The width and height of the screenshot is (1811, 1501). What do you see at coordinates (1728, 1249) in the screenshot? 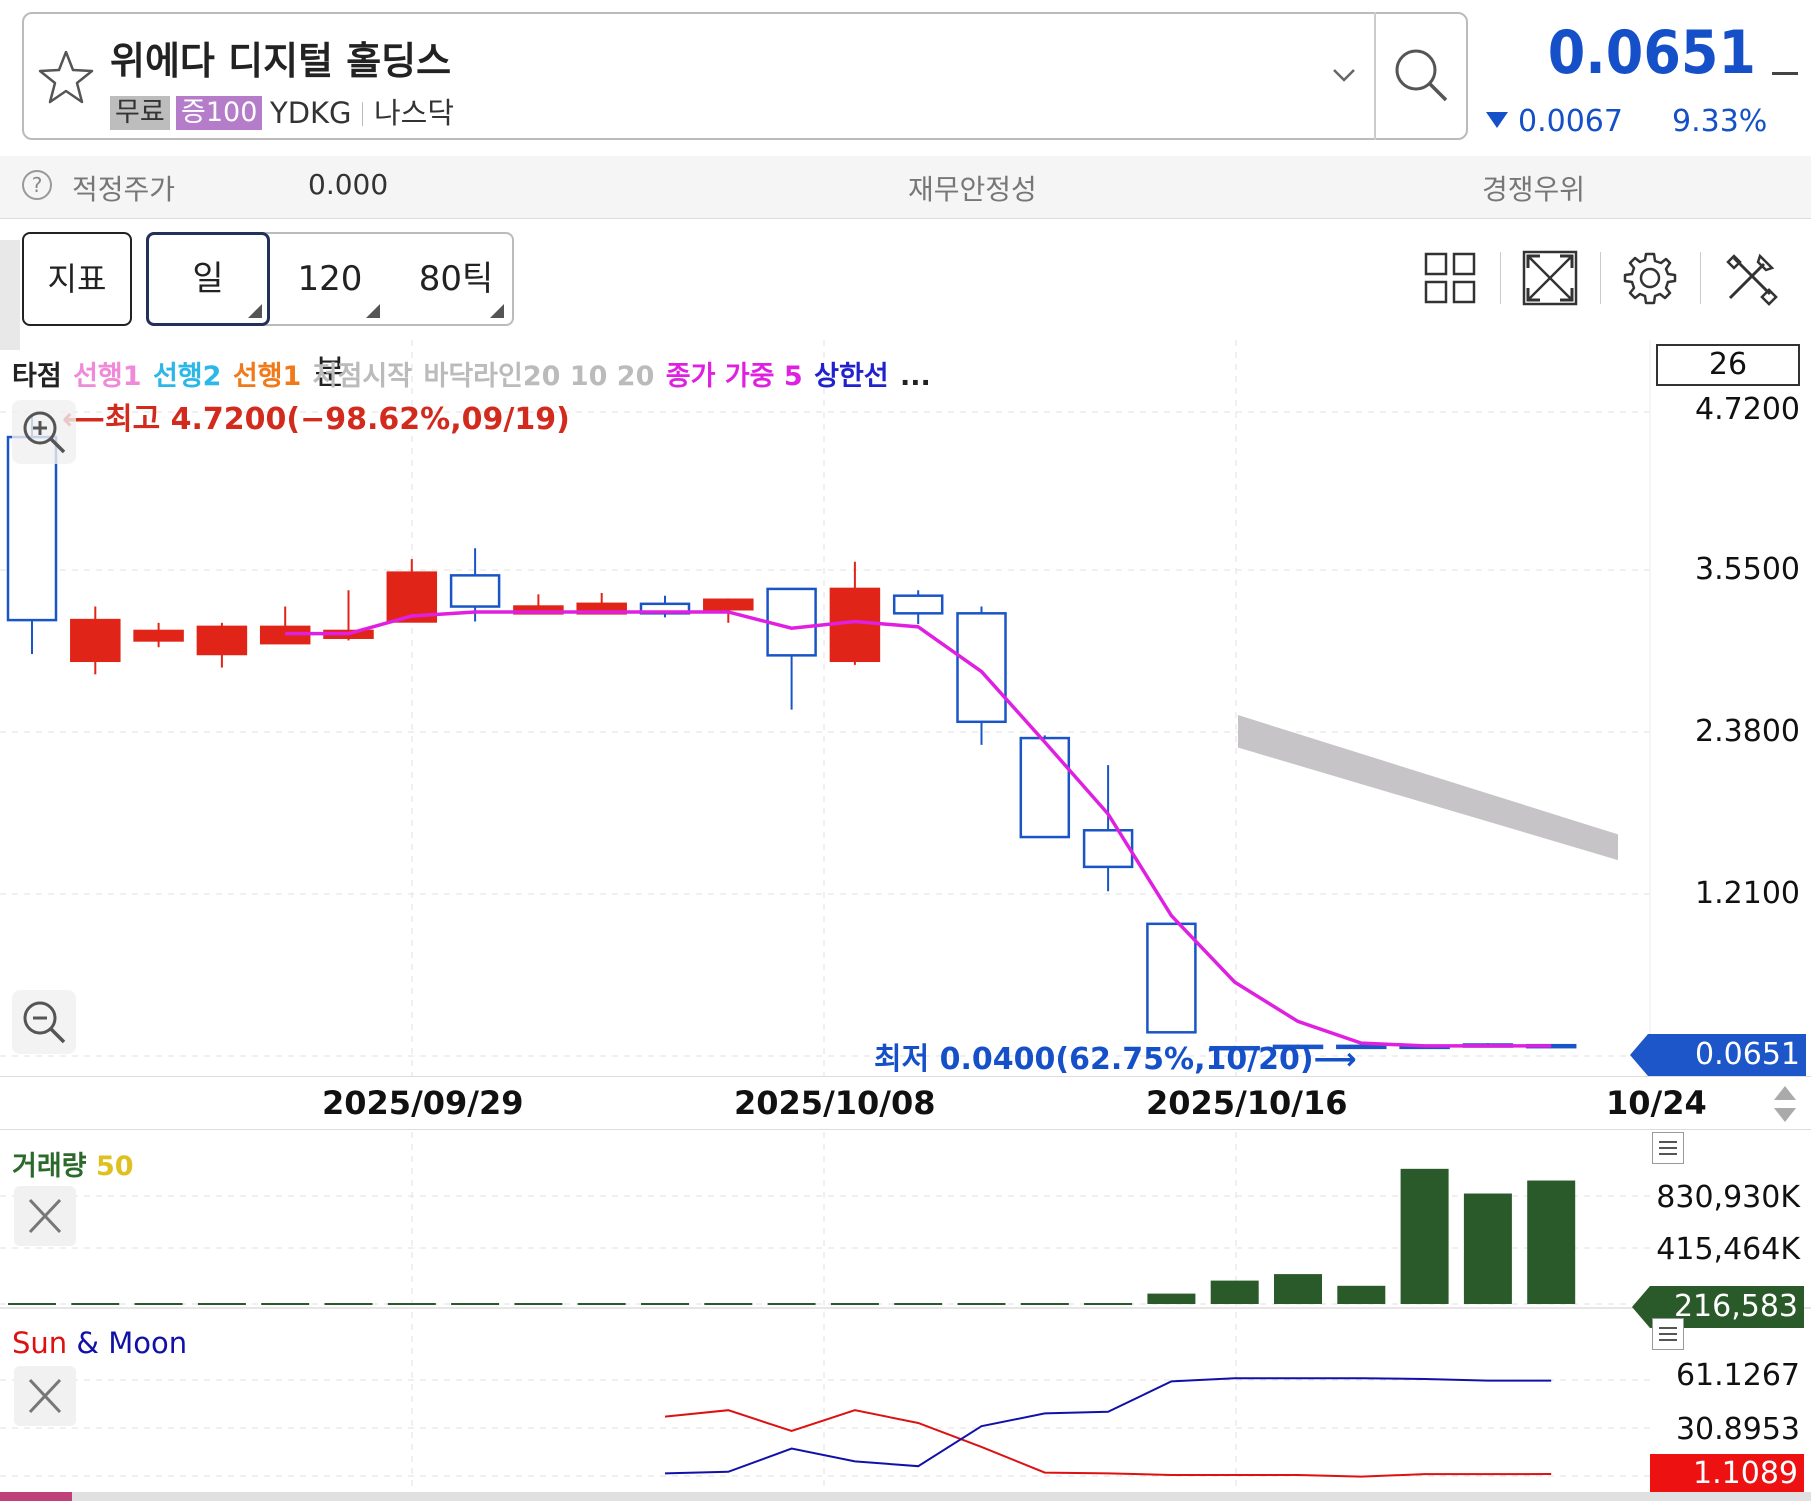
I see `volume-axis-label: 415,464K` at bounding box center [1728, 1249].